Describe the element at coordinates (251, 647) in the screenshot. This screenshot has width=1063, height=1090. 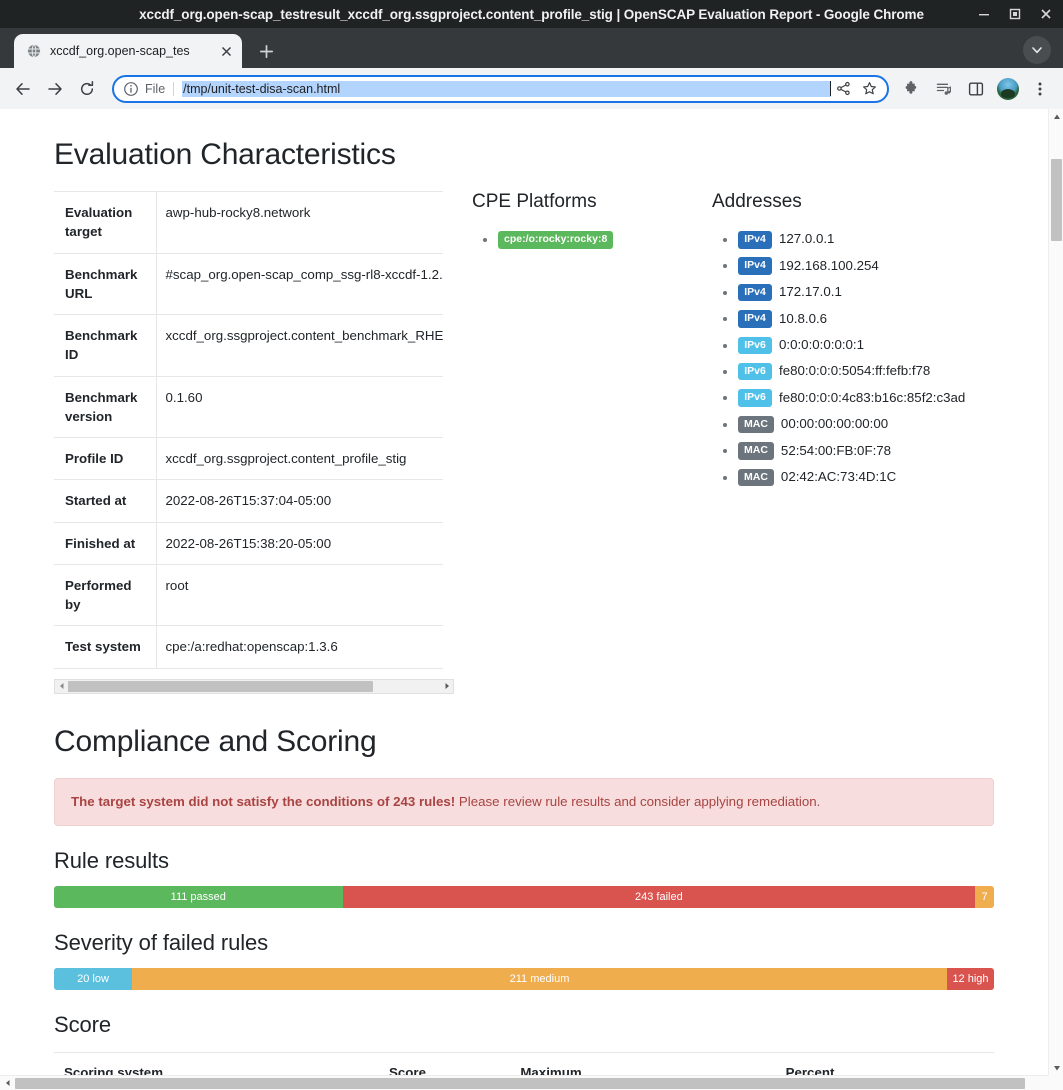
I see `row-value: cpe:/a:redhat:openscap:1.3.6` at that location.